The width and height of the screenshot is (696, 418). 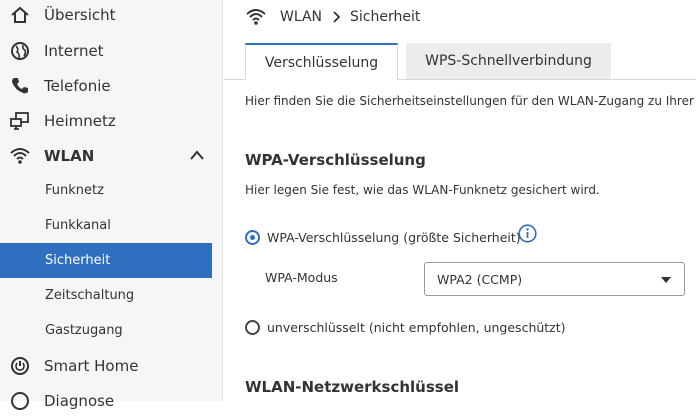 I want to click on diagnose-icon, so click(x=20, y=401).